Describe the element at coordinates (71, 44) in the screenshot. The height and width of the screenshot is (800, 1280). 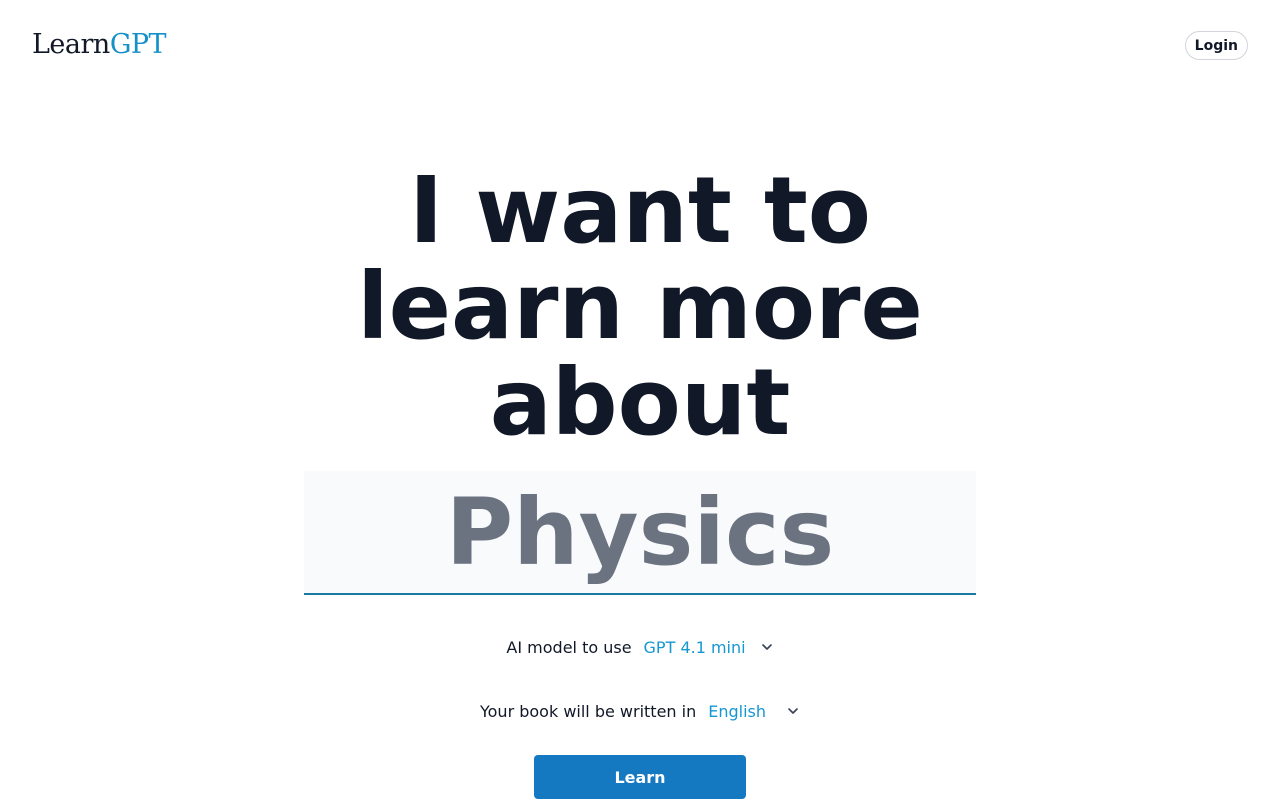
I see `logo-learn-text: Learn` at that location.